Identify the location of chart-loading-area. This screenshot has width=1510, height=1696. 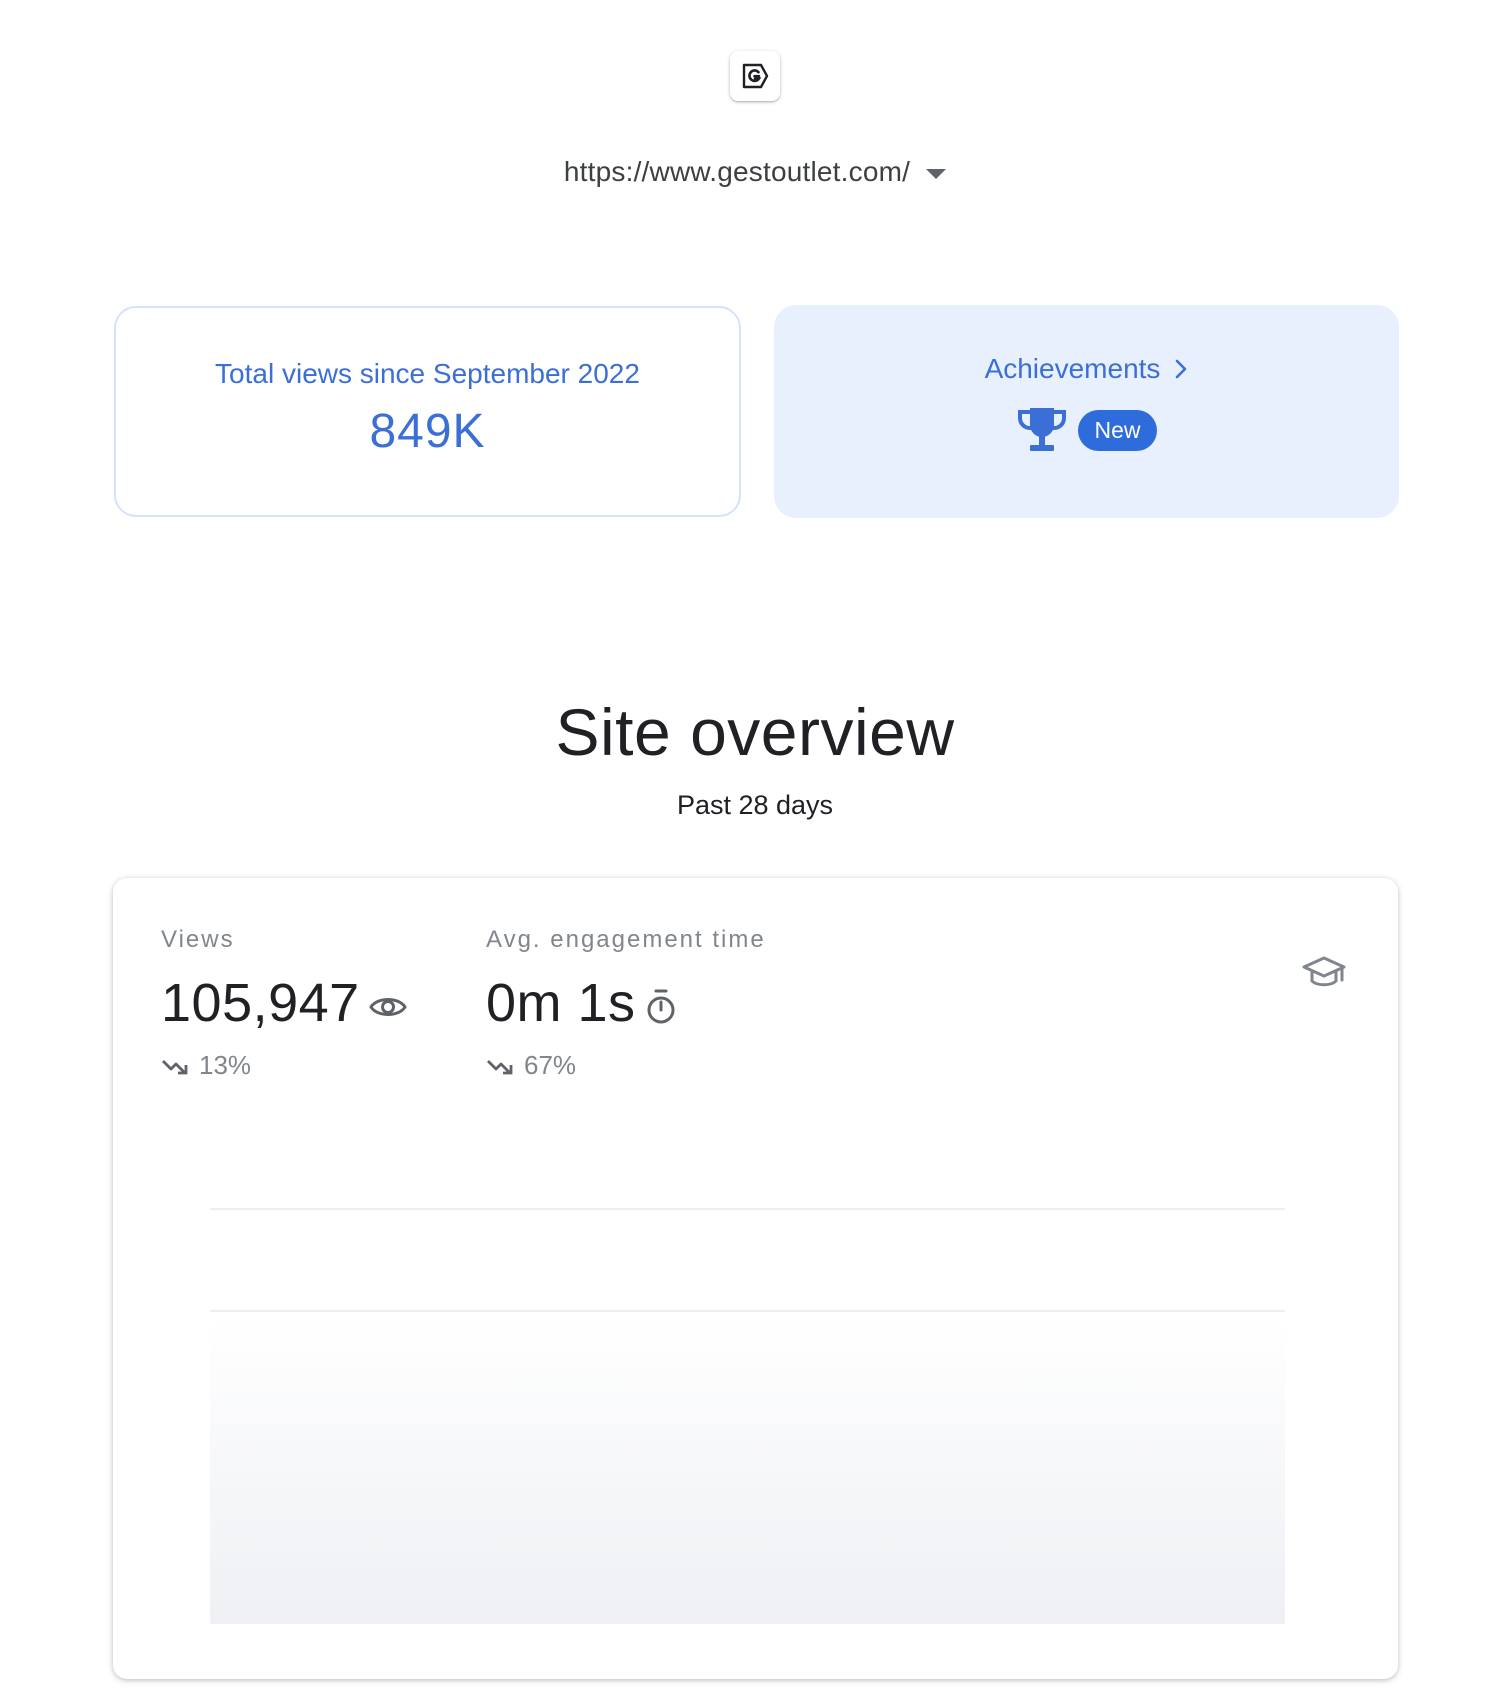
(747, 1471).